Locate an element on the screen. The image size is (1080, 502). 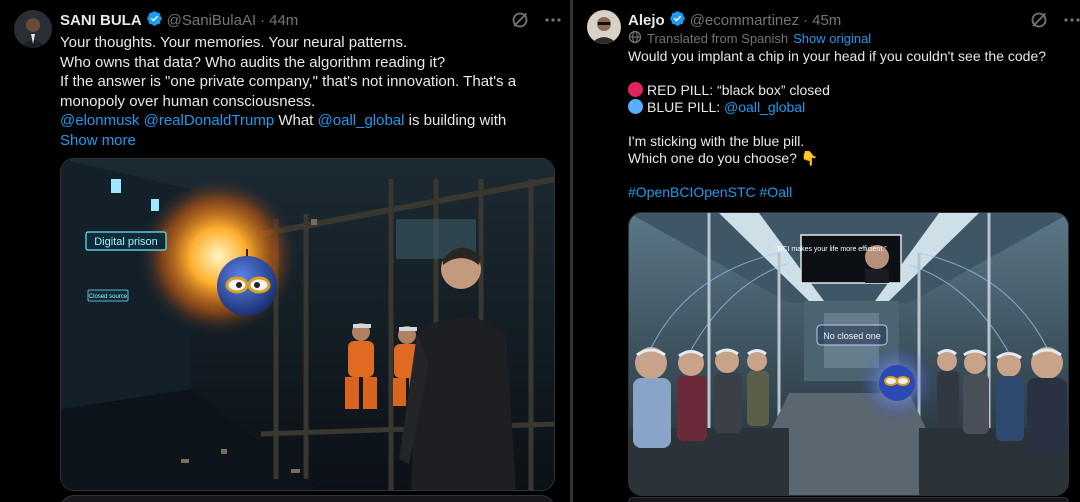
translate-icon is located at coordinates (635, 38).